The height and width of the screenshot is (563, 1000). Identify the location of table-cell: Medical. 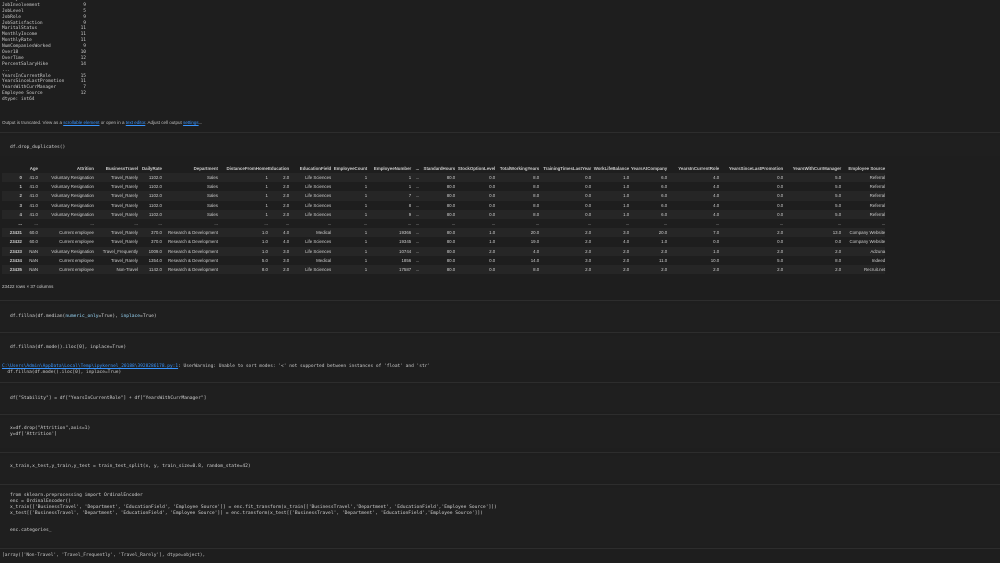
(324, 260).